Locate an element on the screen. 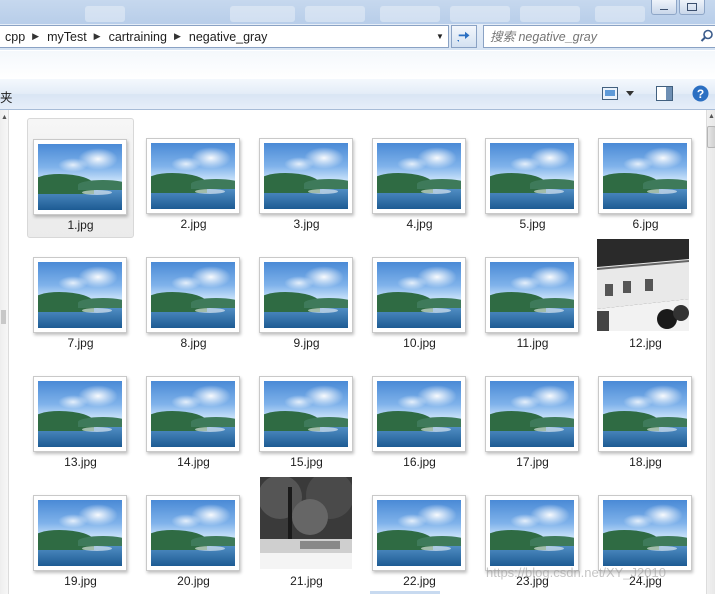  file-name-label: 16.jpg is located at coordinates (419, 462).